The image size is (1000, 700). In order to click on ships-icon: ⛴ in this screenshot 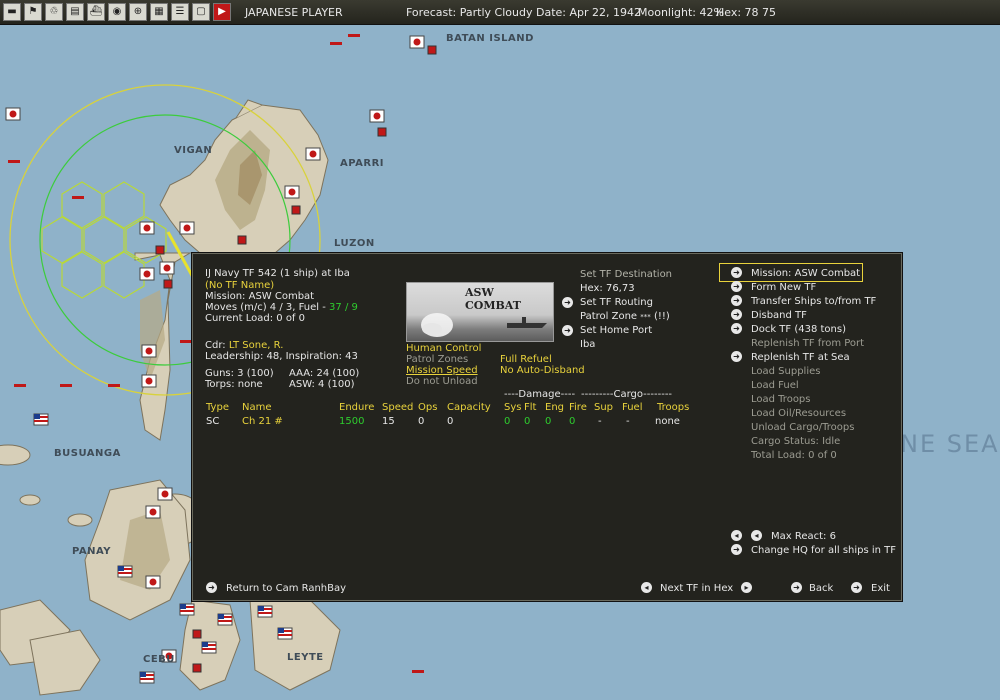, I will do `click(96, 12)`.